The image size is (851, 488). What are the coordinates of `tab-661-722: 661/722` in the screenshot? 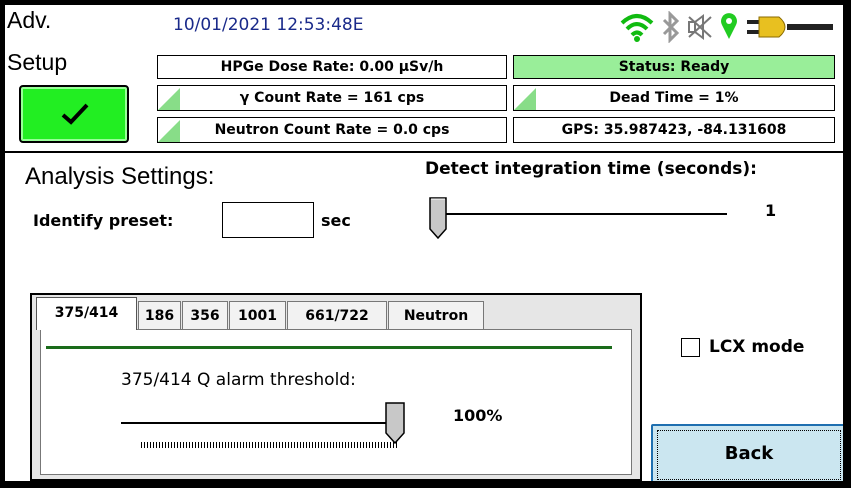 It's located at (337, 315).